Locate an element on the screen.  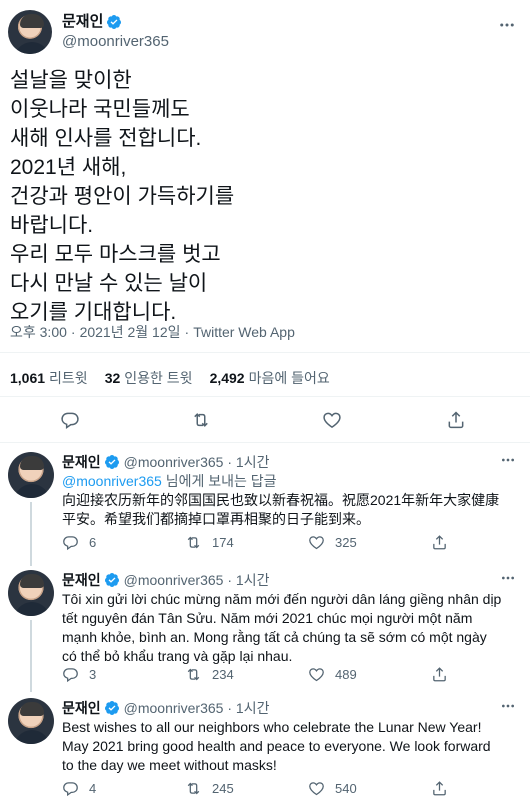
reply-button: 3 is located at coordinates (123, 674).